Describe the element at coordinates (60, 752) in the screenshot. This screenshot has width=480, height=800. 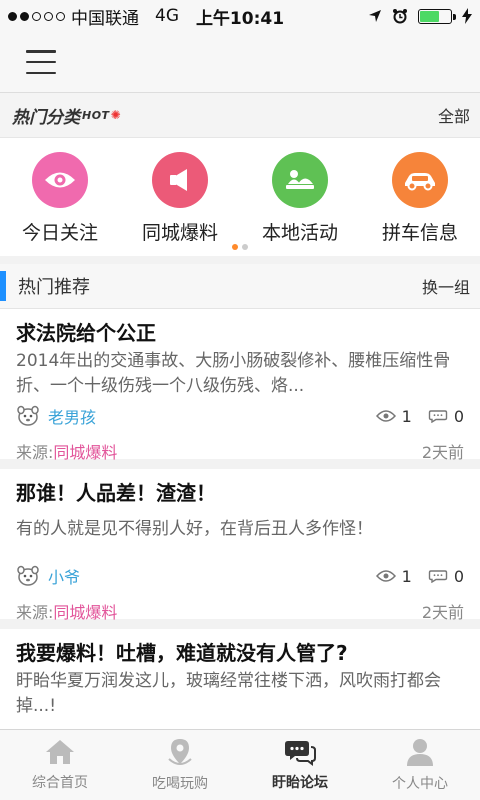
I see `home-icon` at that location.